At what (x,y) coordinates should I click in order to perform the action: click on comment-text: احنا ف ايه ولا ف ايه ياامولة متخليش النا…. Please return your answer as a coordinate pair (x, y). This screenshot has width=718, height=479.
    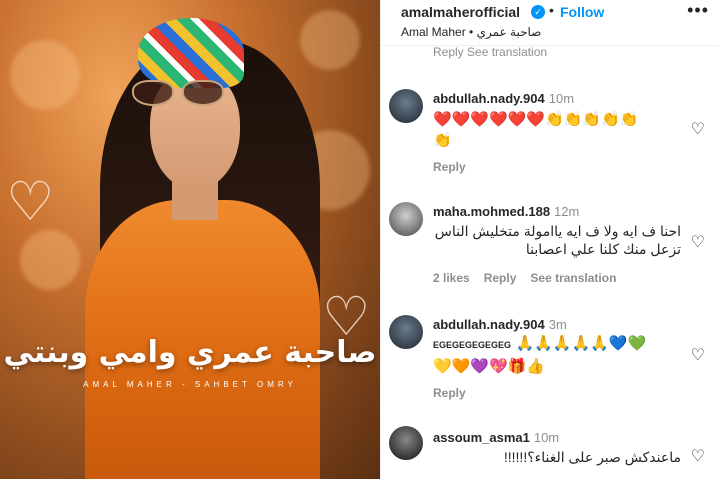
    Looking at the image, I should click on (557, 240).